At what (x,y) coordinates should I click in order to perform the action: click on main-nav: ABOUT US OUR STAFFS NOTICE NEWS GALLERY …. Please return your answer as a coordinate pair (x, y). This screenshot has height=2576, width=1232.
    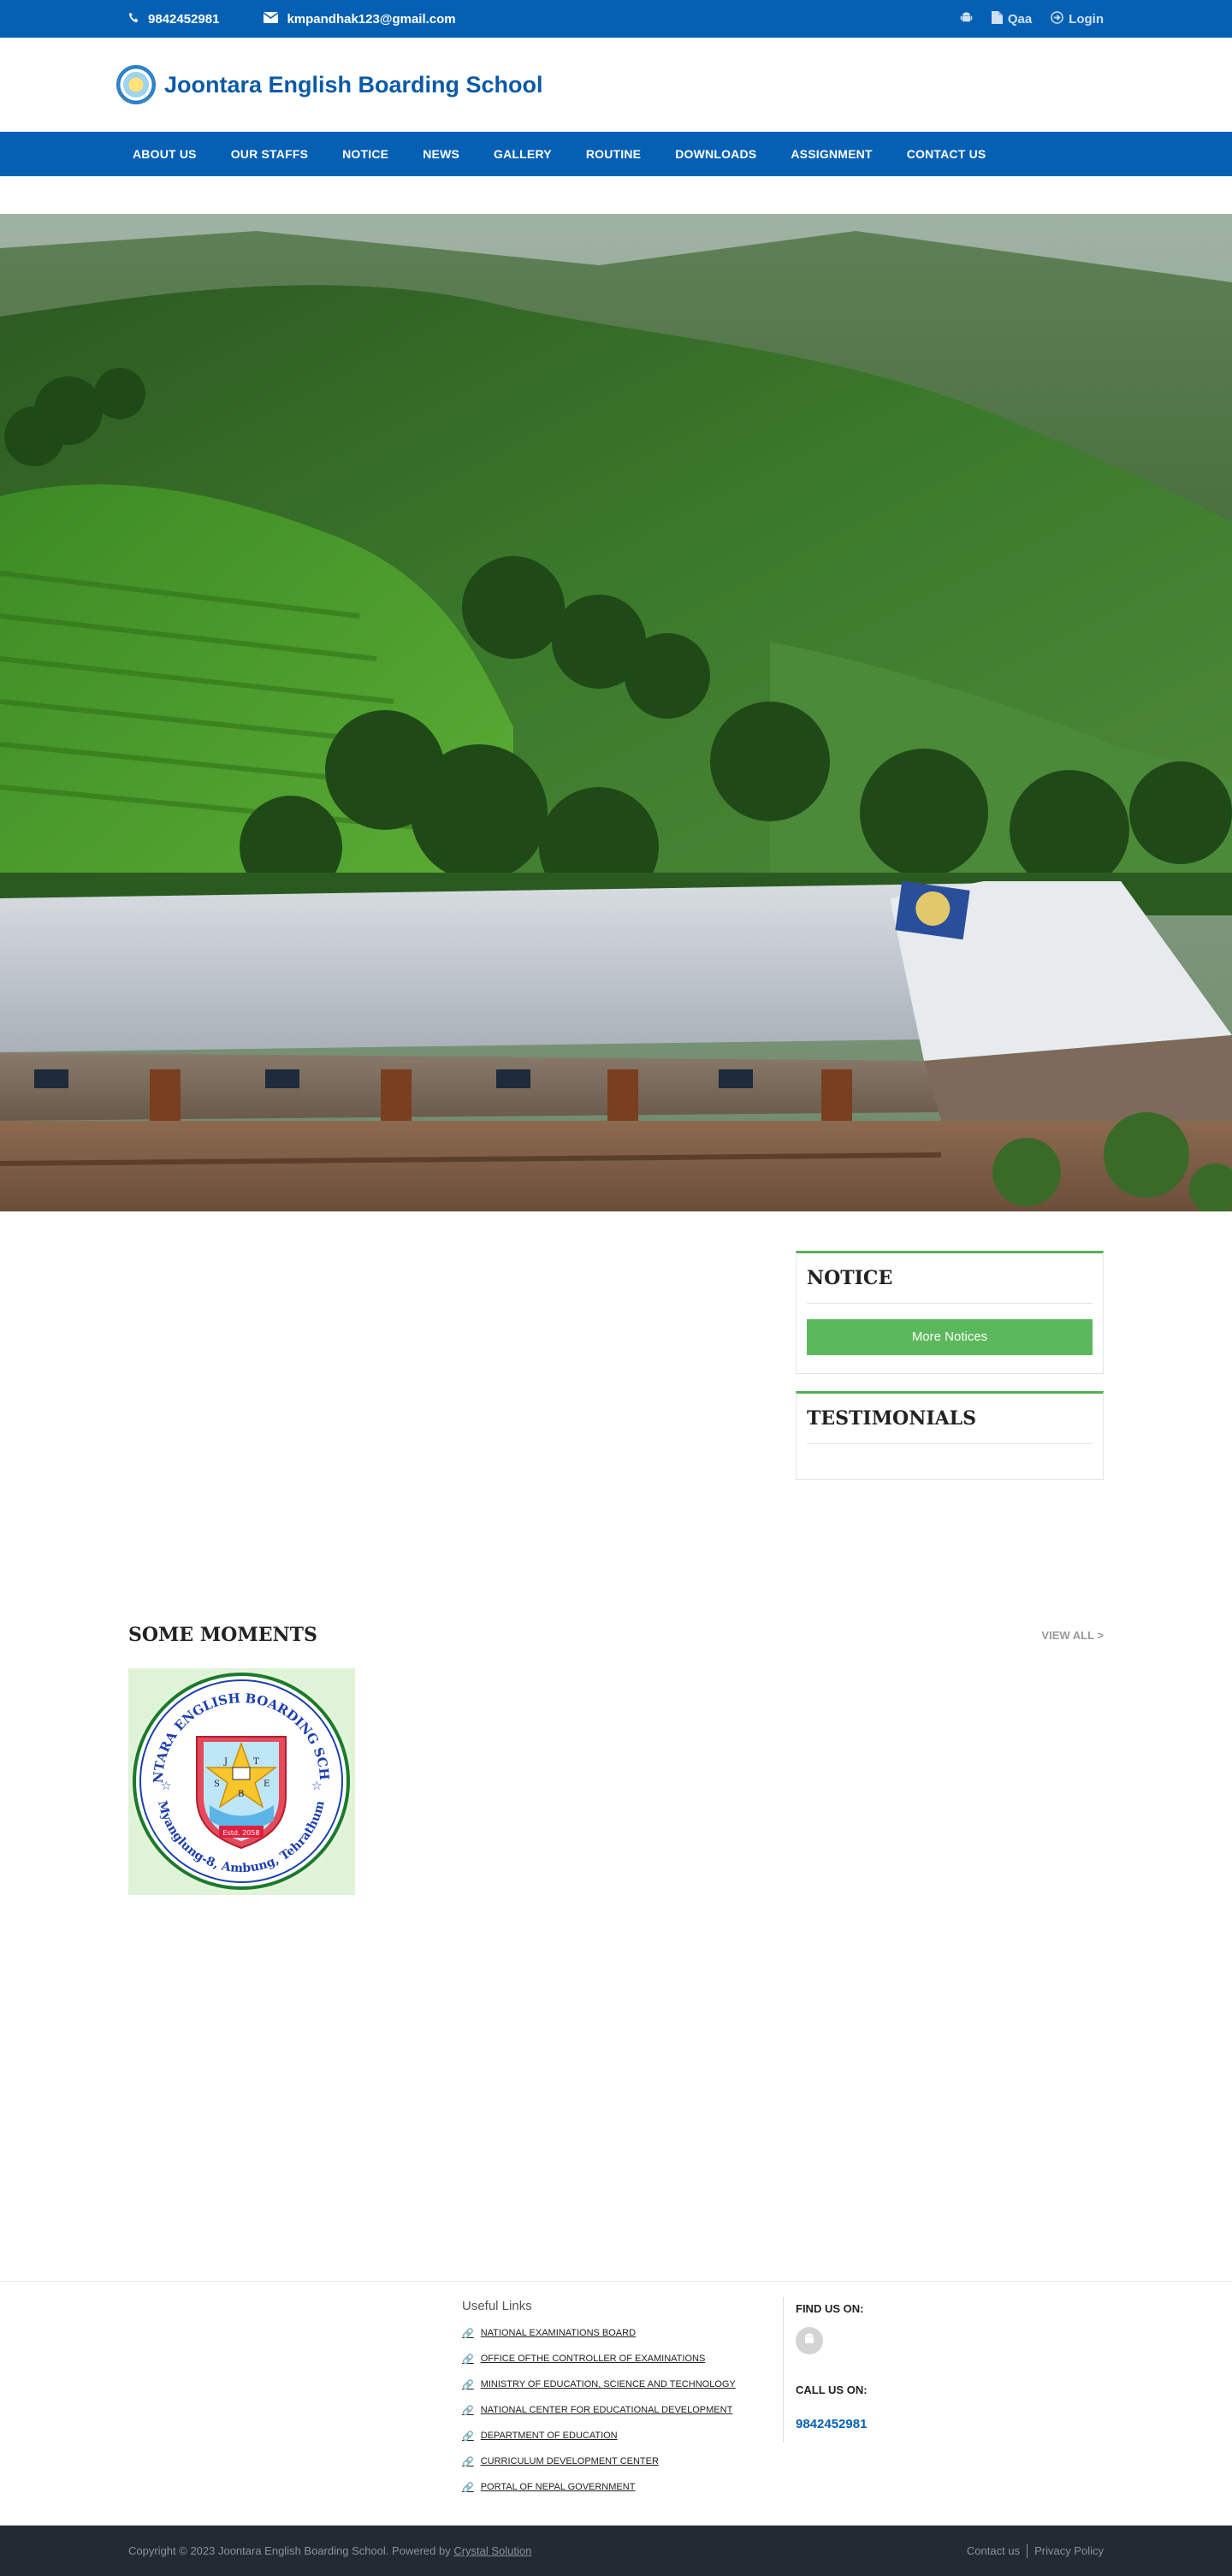
    Looking at the image, I should click on (616, 154).